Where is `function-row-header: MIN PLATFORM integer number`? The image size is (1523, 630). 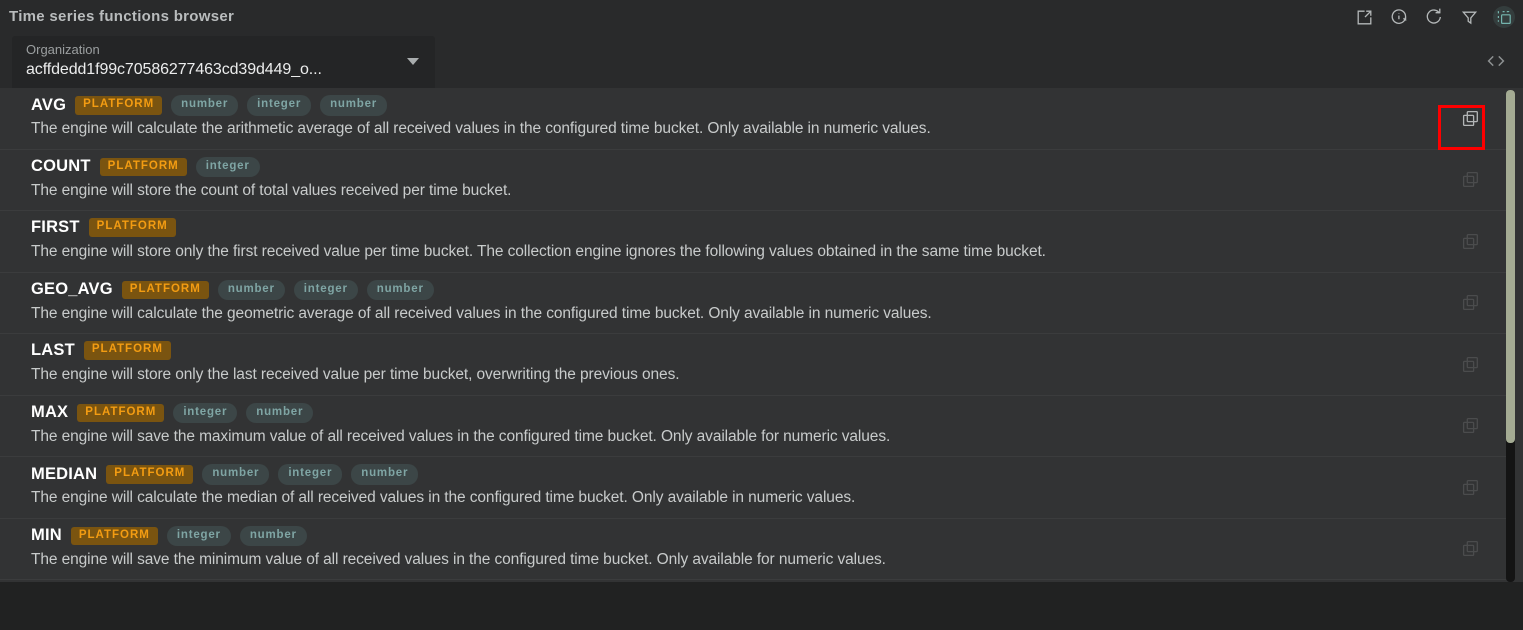 function-row-header: MIN PLATFORM integer number is located at coordinates (169, 535).